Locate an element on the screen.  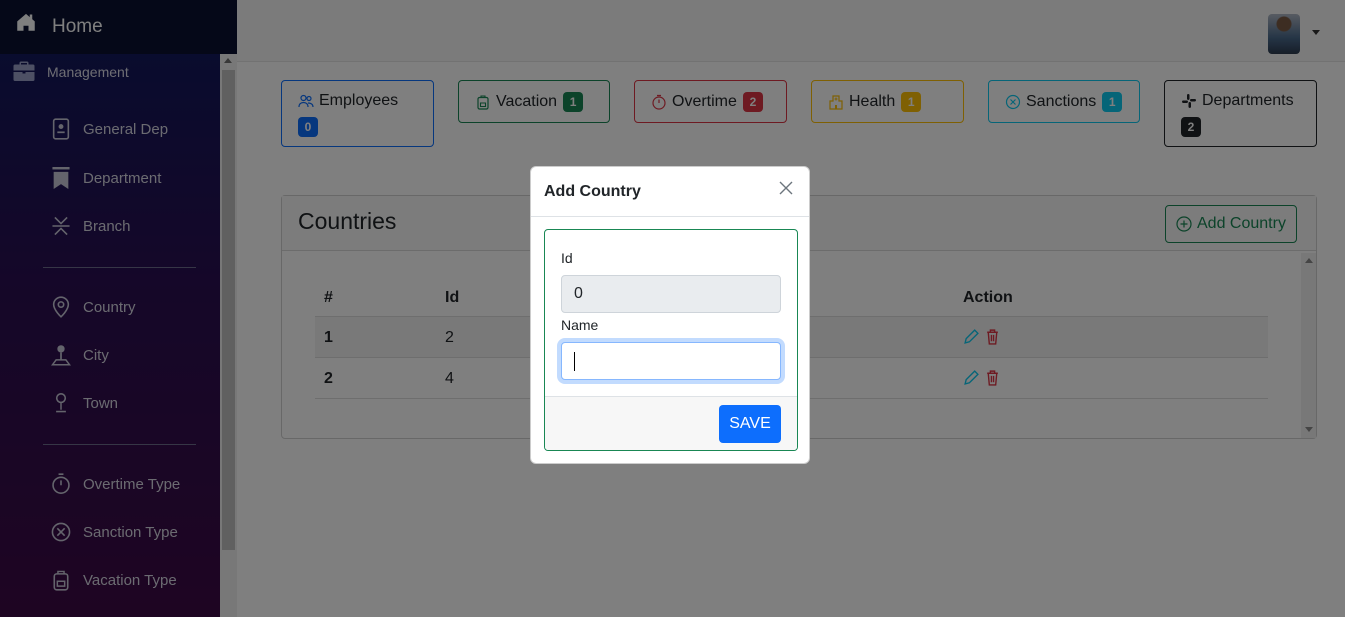
text-cursor is located at coordinates (574, 361).